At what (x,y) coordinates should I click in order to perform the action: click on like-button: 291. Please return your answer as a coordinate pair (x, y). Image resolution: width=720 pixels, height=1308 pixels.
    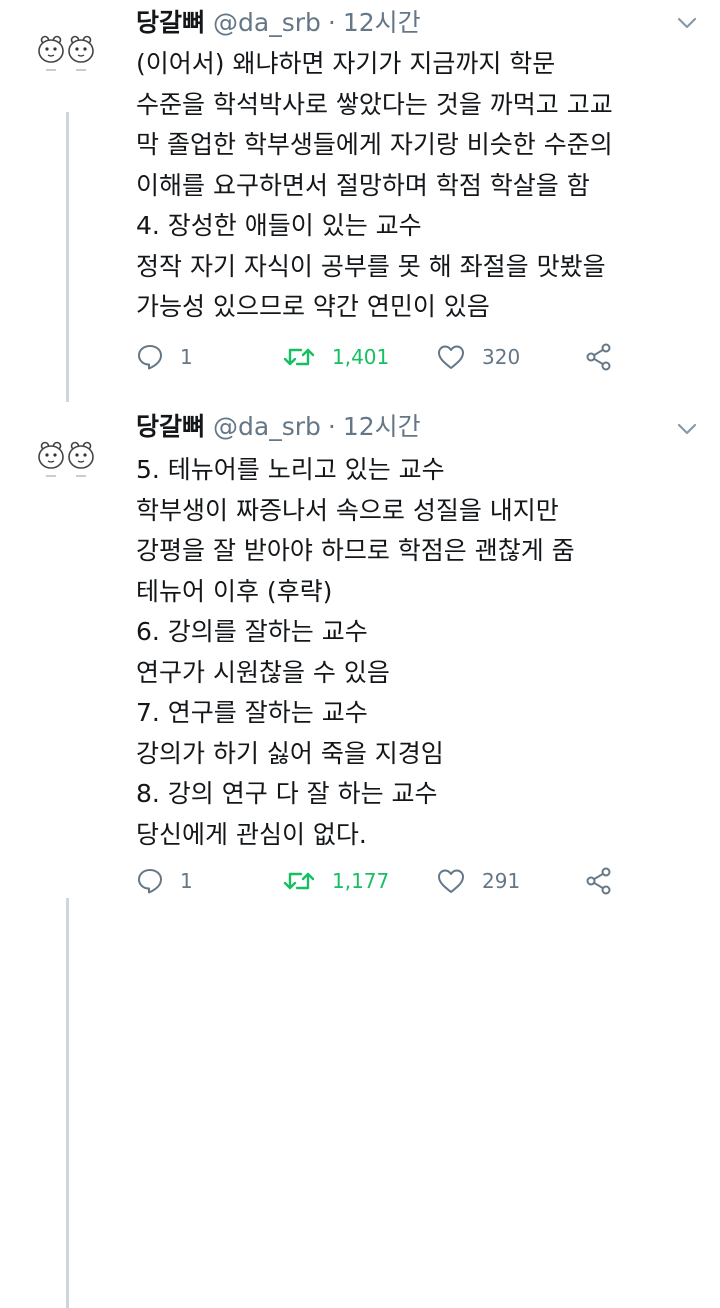
    Looking at the image, I should click on (478, 881).